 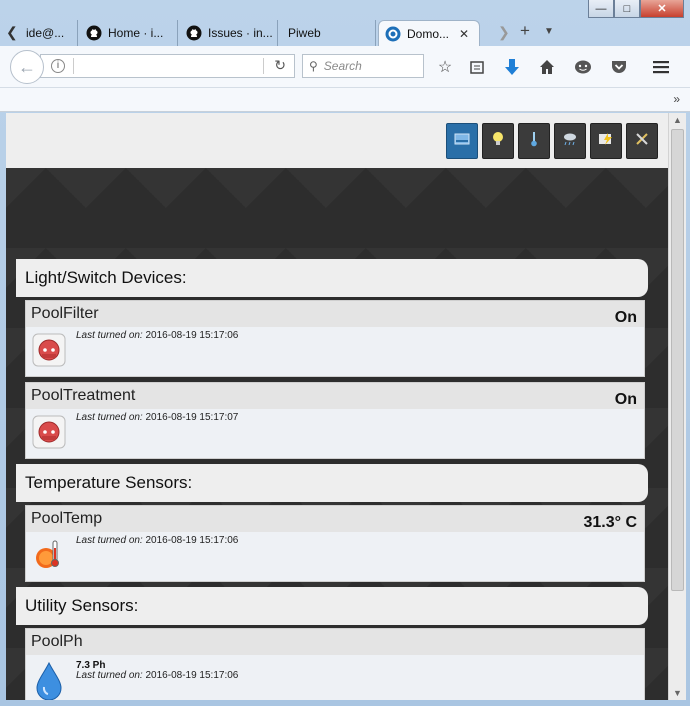 I want to click on thermometer-sun-icon, so click(x=49, y=555).